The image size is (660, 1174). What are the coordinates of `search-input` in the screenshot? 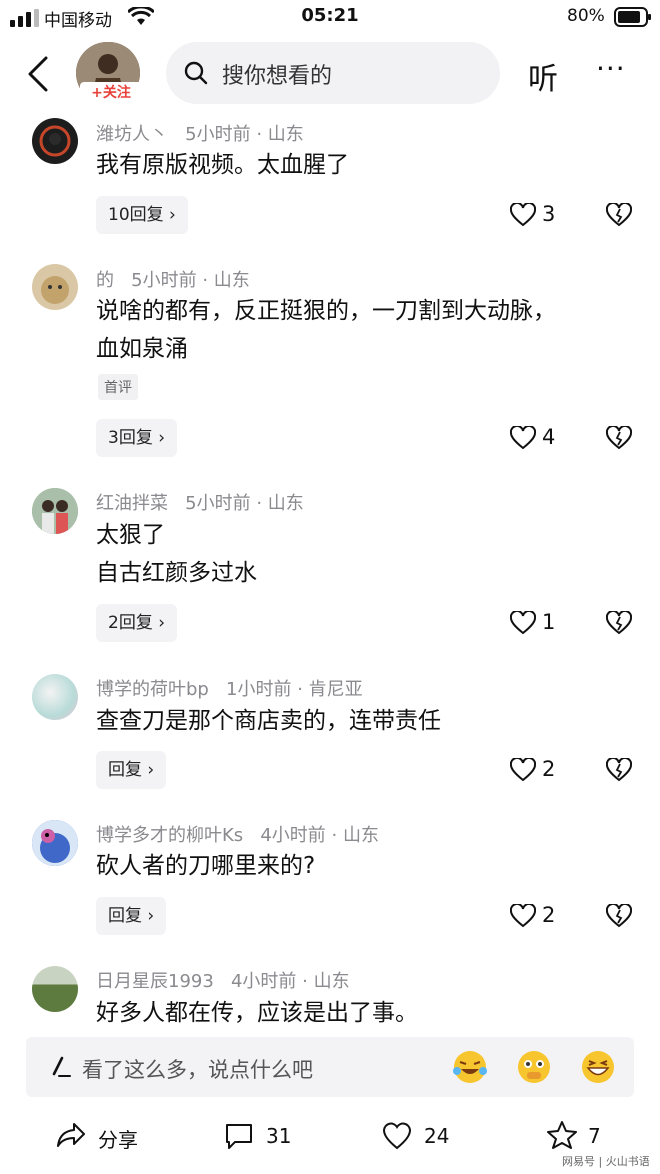 It's located at (333, 73).